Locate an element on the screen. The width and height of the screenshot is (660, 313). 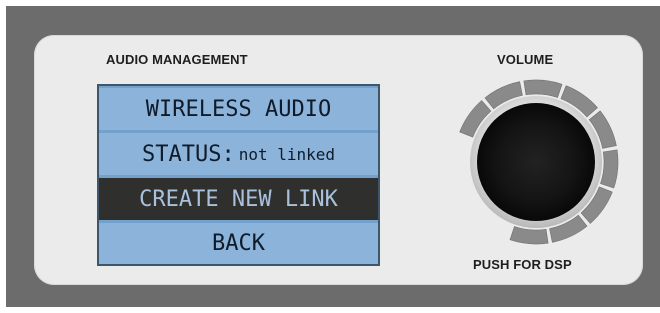
volume-control-graphic is located at coordinates (539, 162).